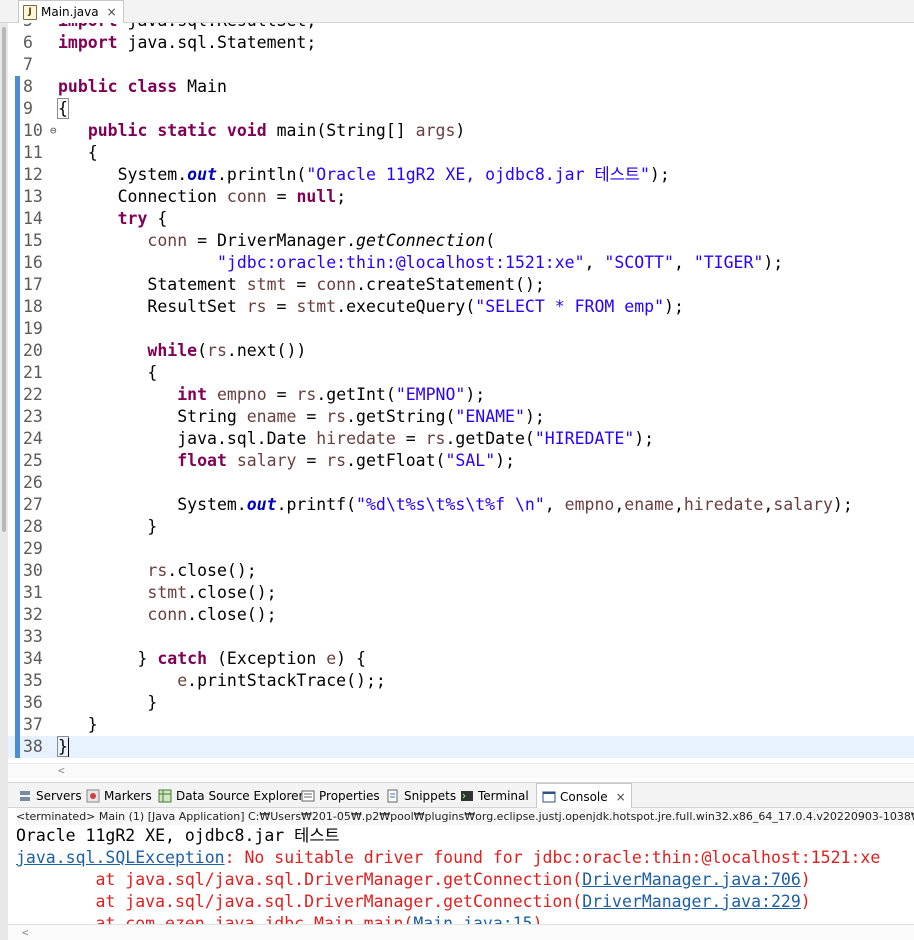  What do you see at coordinates (212, 592) in the screenshot?
I see `code-text: stmt.close();` at bounding box center [212, 592].